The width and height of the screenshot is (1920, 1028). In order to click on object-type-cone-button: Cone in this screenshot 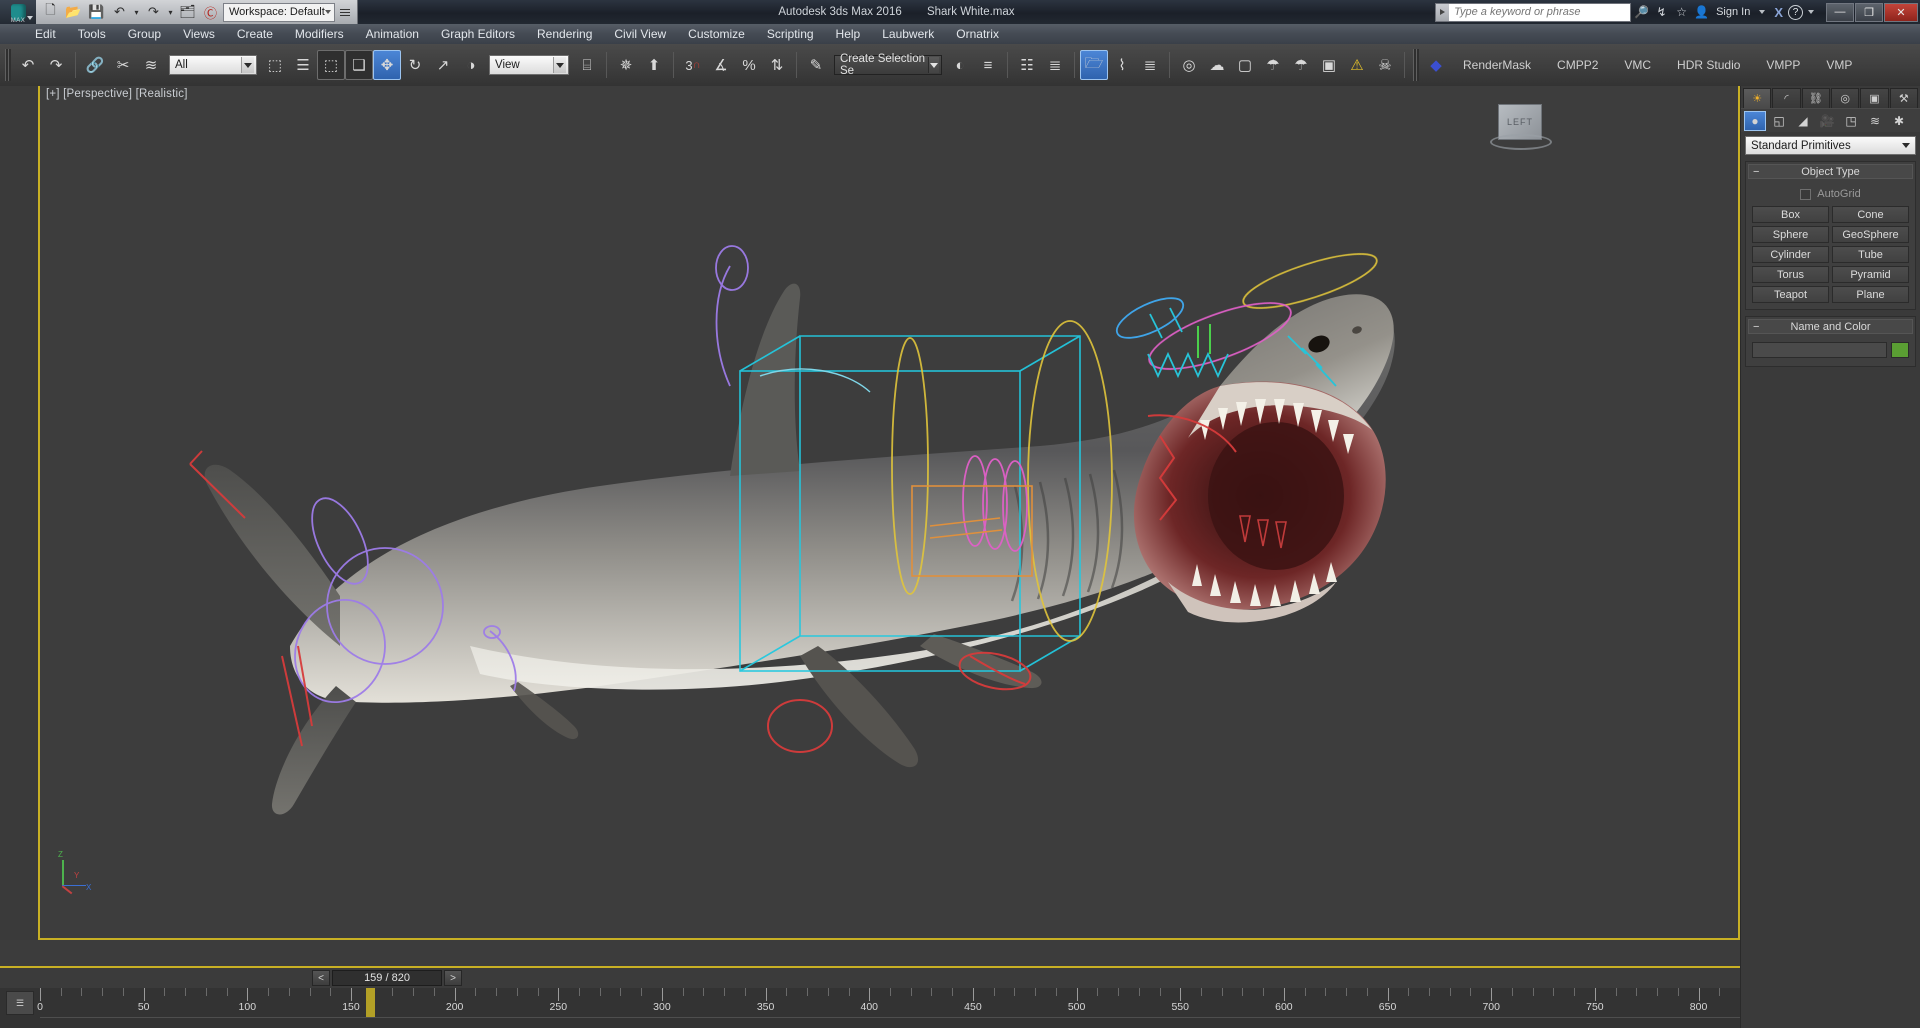, I will do `click(1870, 214)`.